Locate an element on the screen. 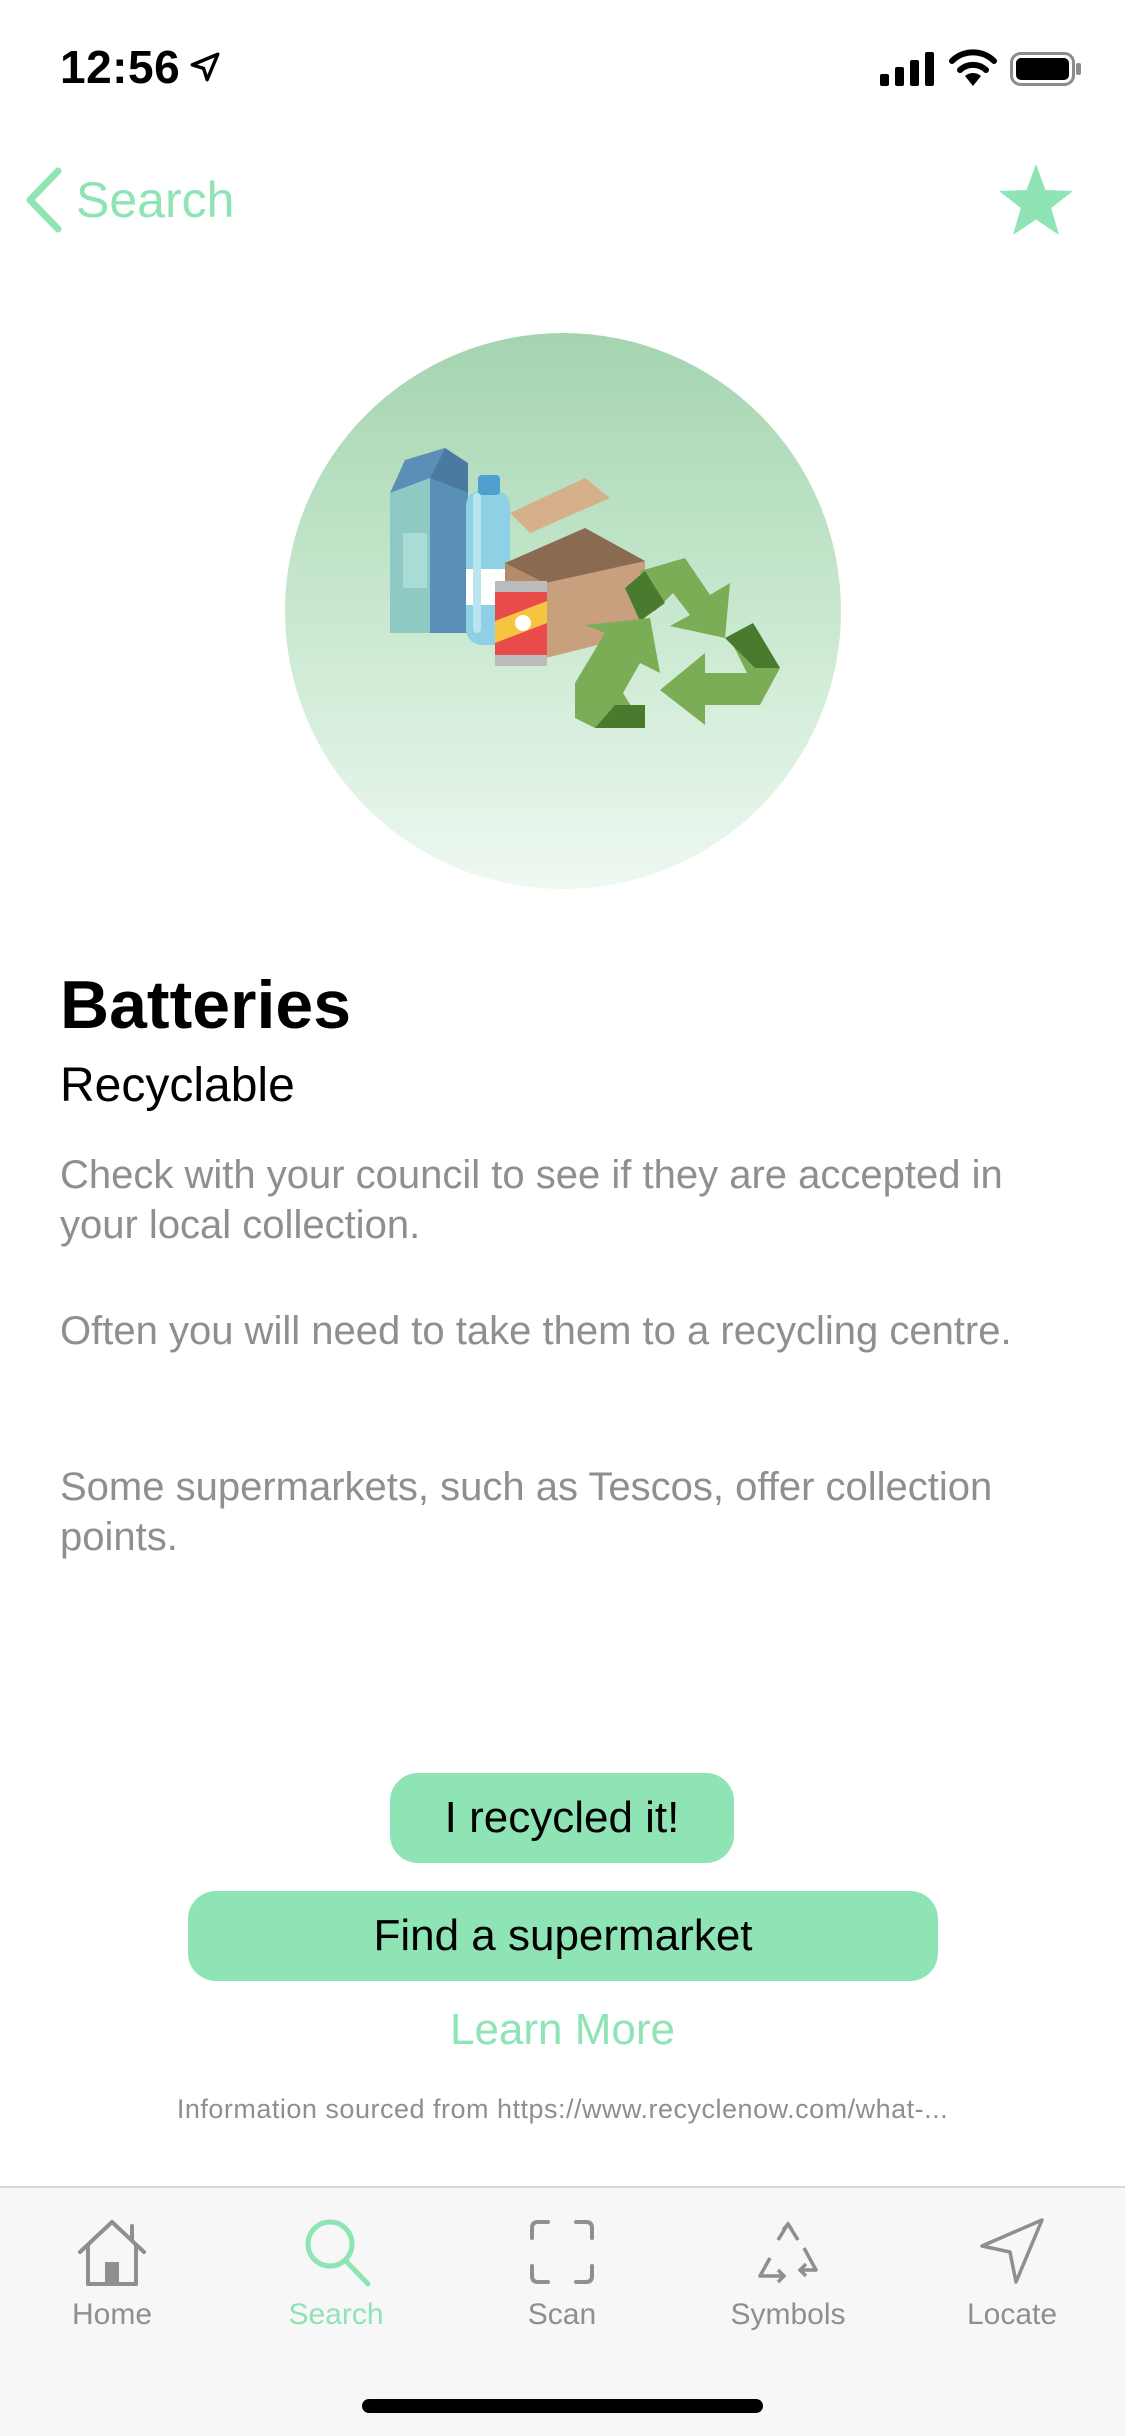  tab-scan: Scan is located at coordinates (562, 2282).